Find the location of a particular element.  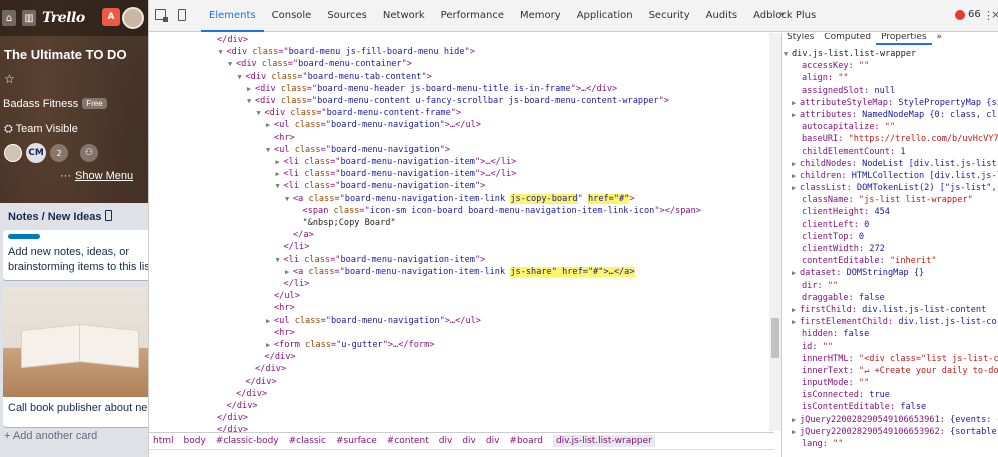

property-row: ▶ attributes: NamedNodeMap {0: class, cl is located at coordinates (890, 115).